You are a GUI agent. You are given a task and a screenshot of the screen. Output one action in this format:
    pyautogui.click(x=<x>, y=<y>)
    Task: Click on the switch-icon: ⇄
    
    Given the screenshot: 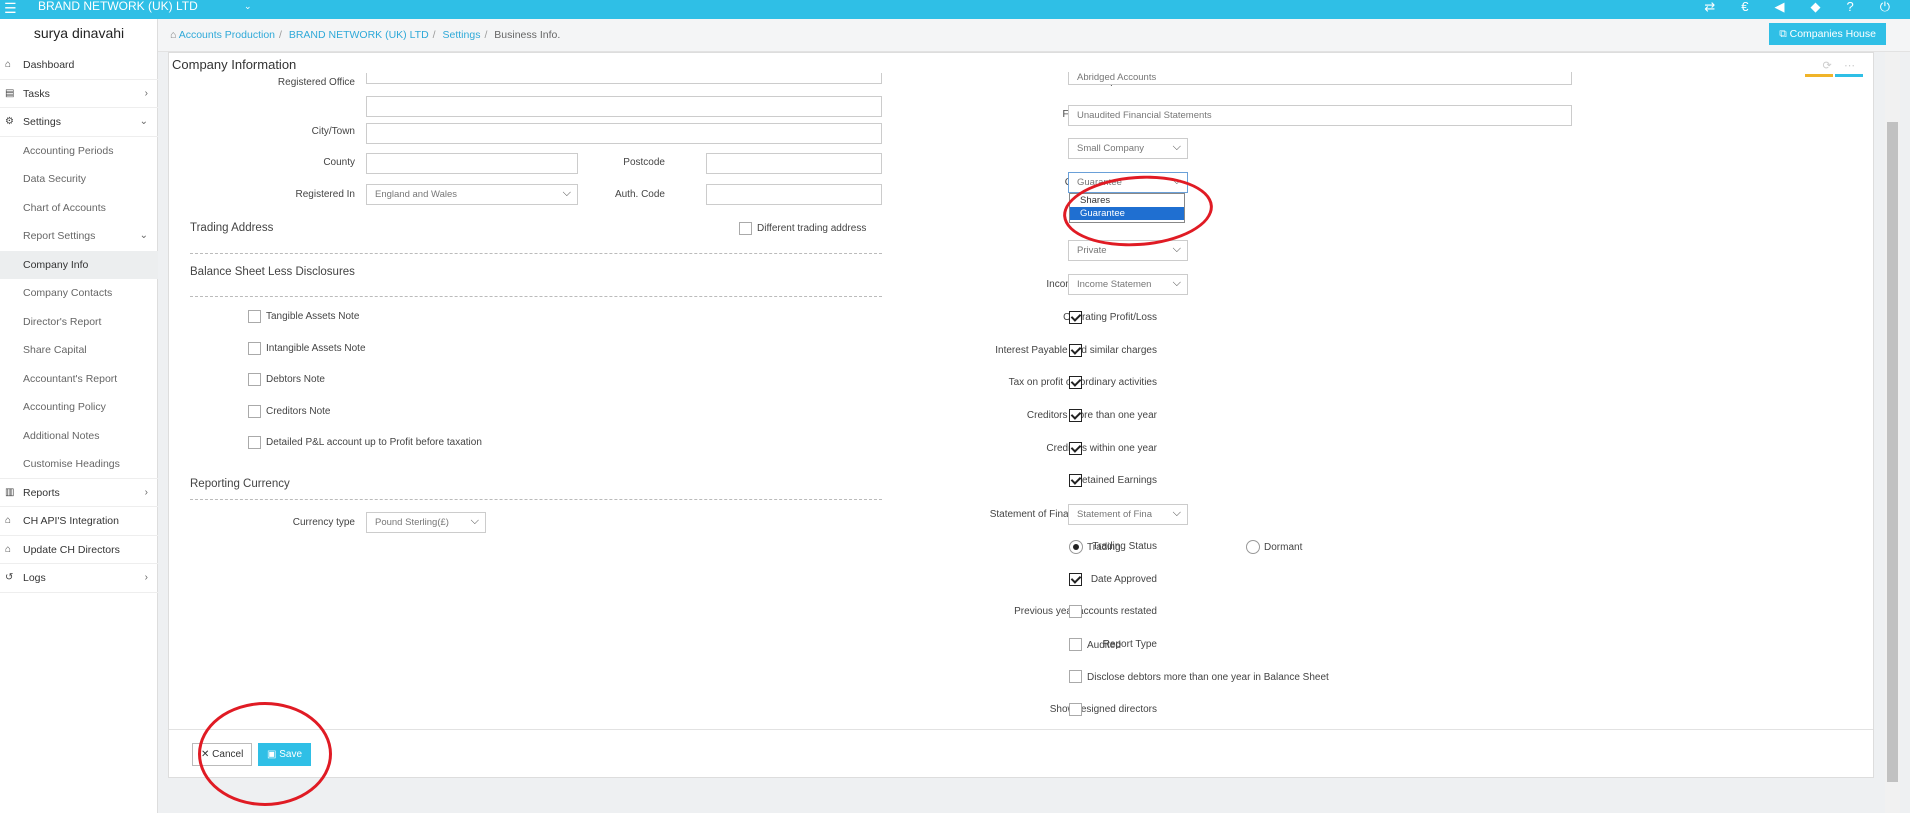 What is the action you would take?
    pyautogui.click(x=1709, y=6)
    